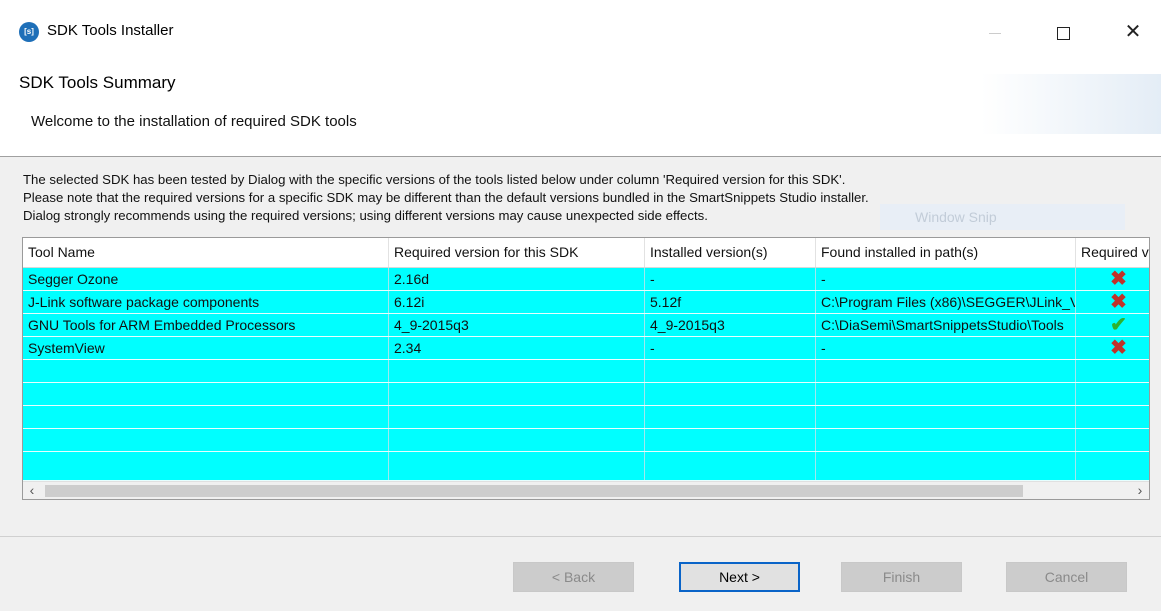  Describe the element at coordinates (946, 252) in the screenshot. I see `column-header-found-path: Found installed in path(s)` at that location.